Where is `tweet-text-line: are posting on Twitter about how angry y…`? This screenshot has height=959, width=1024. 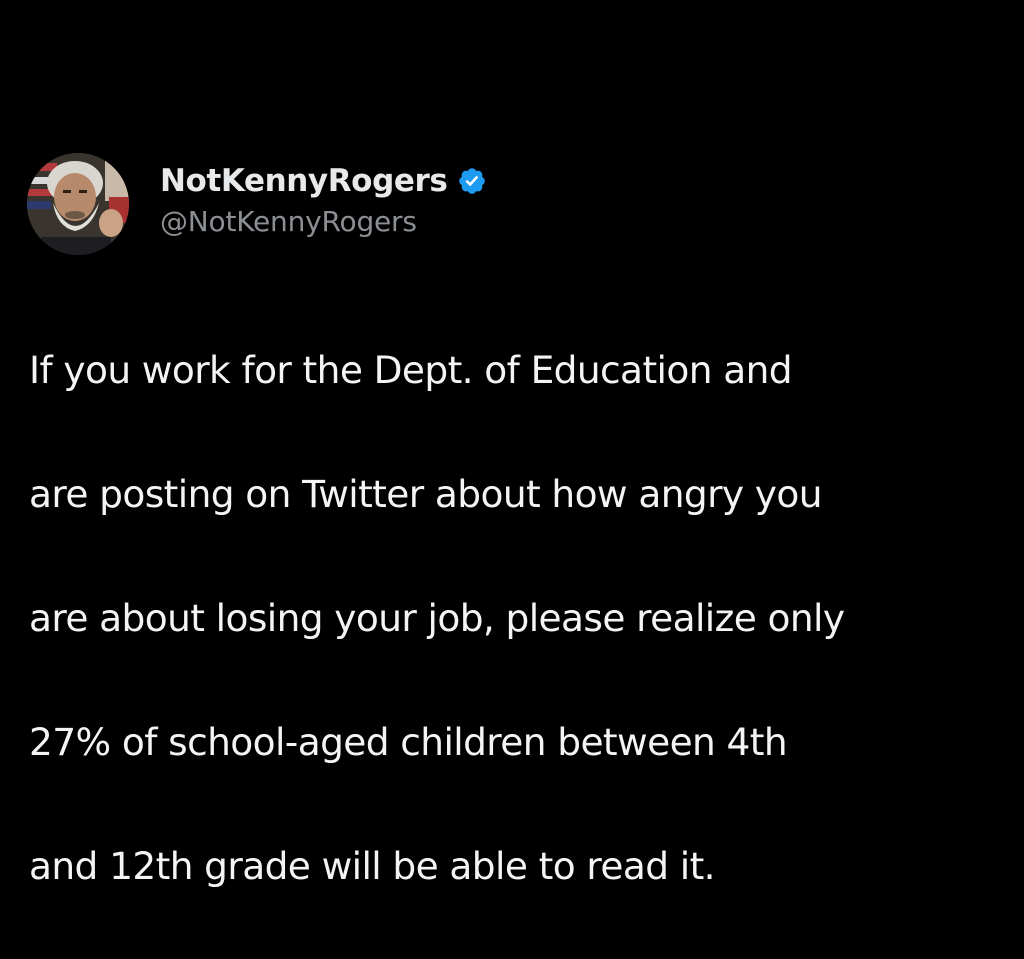 tweet-text-line: are posting on Twitter about how angry y… is located at coordinates (426, 494).